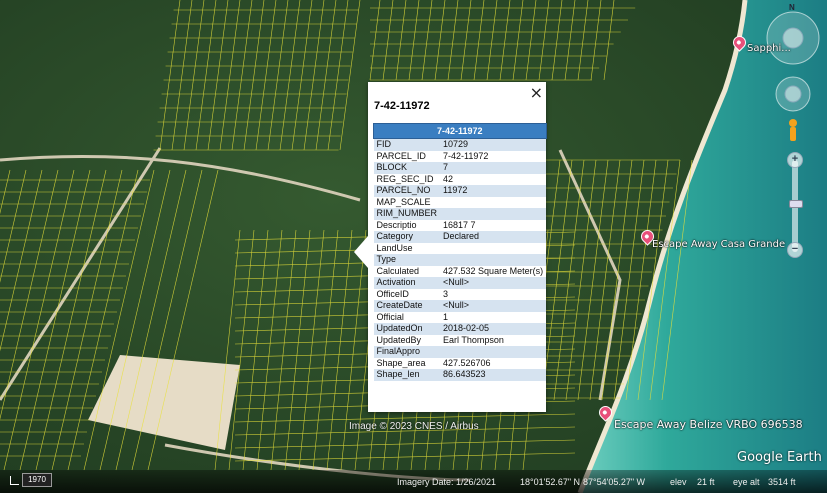  Describe the element at coordinates (407, 294) in the screenshot. I see `attribute-key: OfficeID` at that location.